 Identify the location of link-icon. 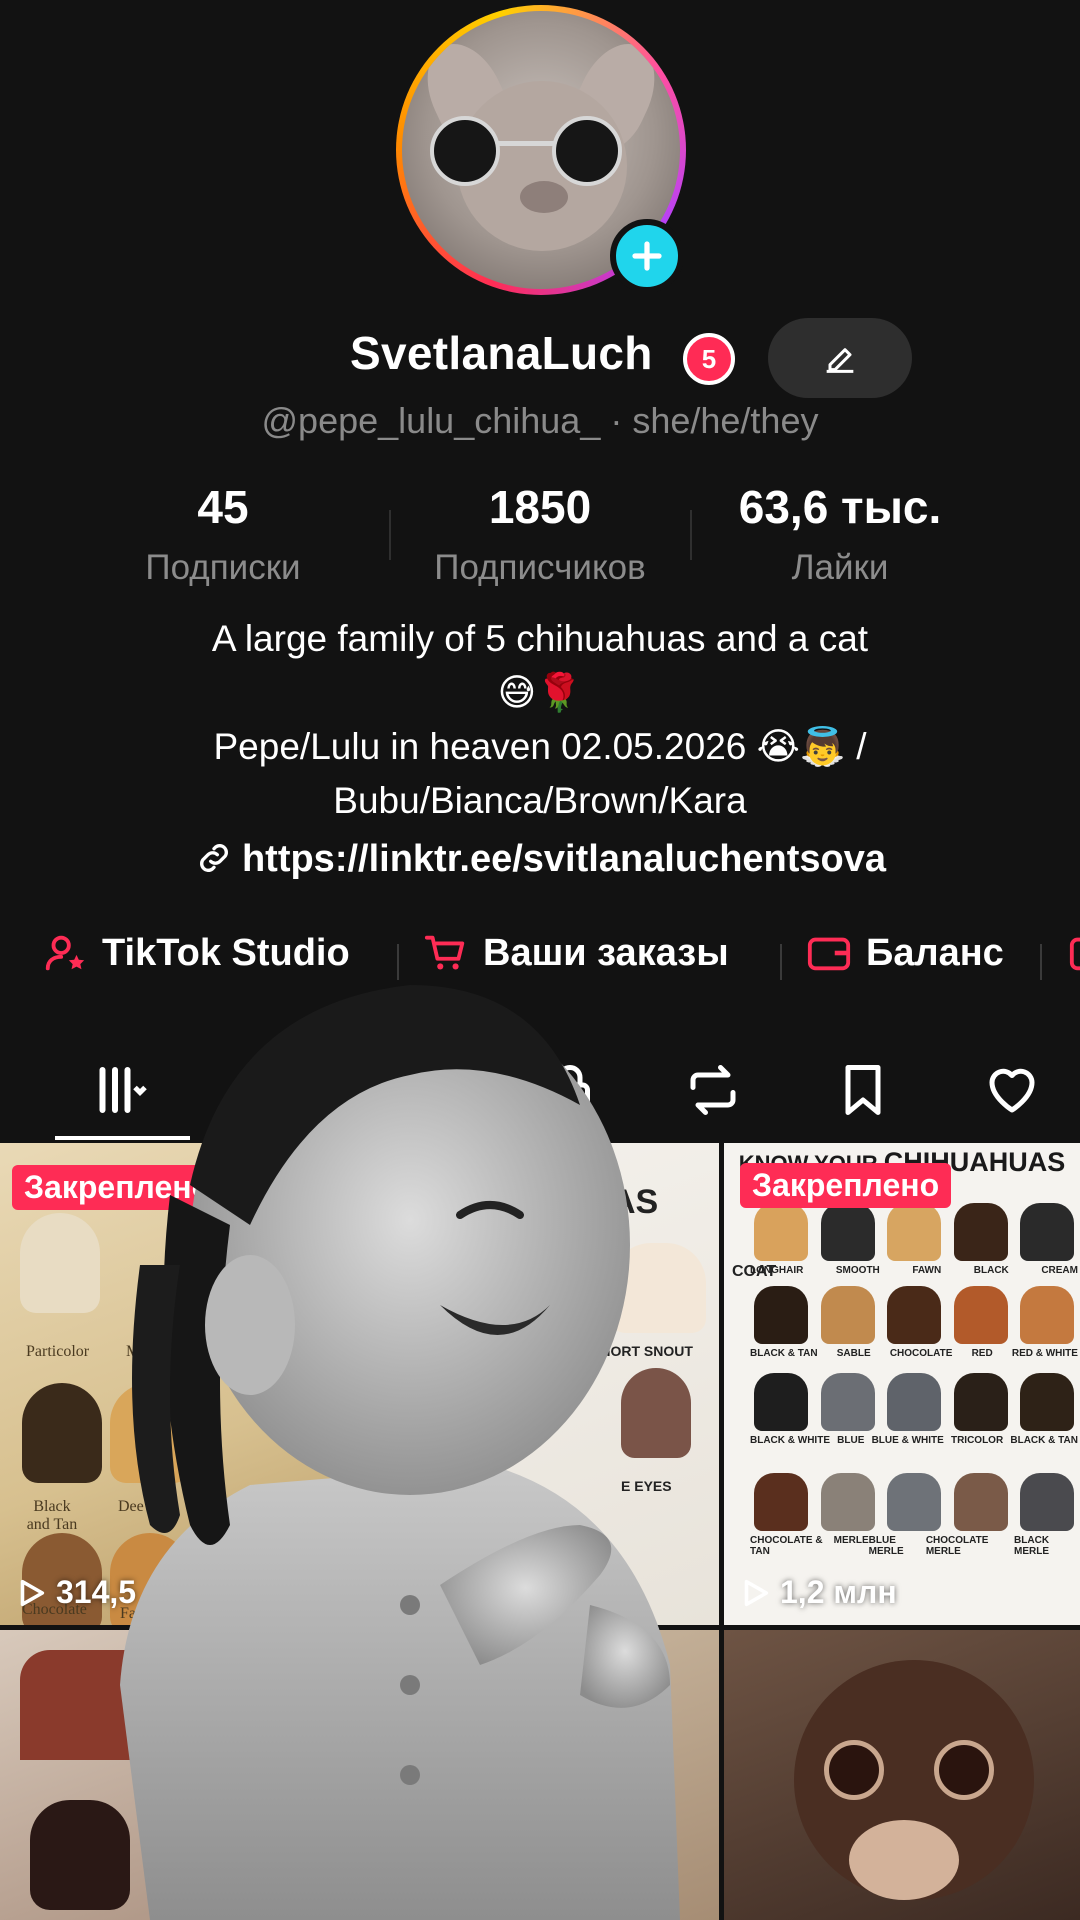
(213, 858).